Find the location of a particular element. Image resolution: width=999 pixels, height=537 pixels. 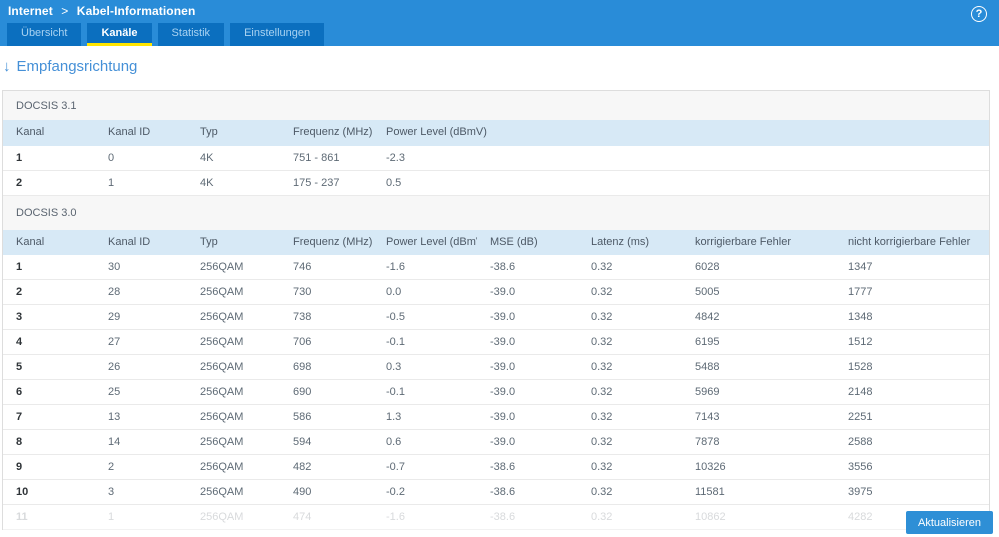

table-row: 8 14 256QAM 594 0.6 -39.0 0.32 7878 2588 is located at coordinates (496, 442).